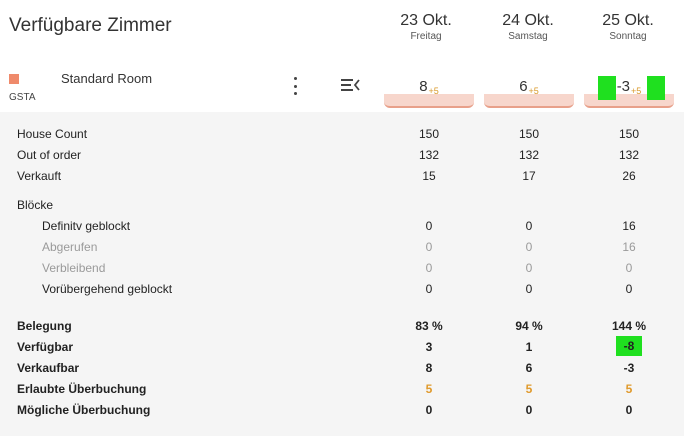  I want to click on table-cell: 94 %, so click(529, 326).